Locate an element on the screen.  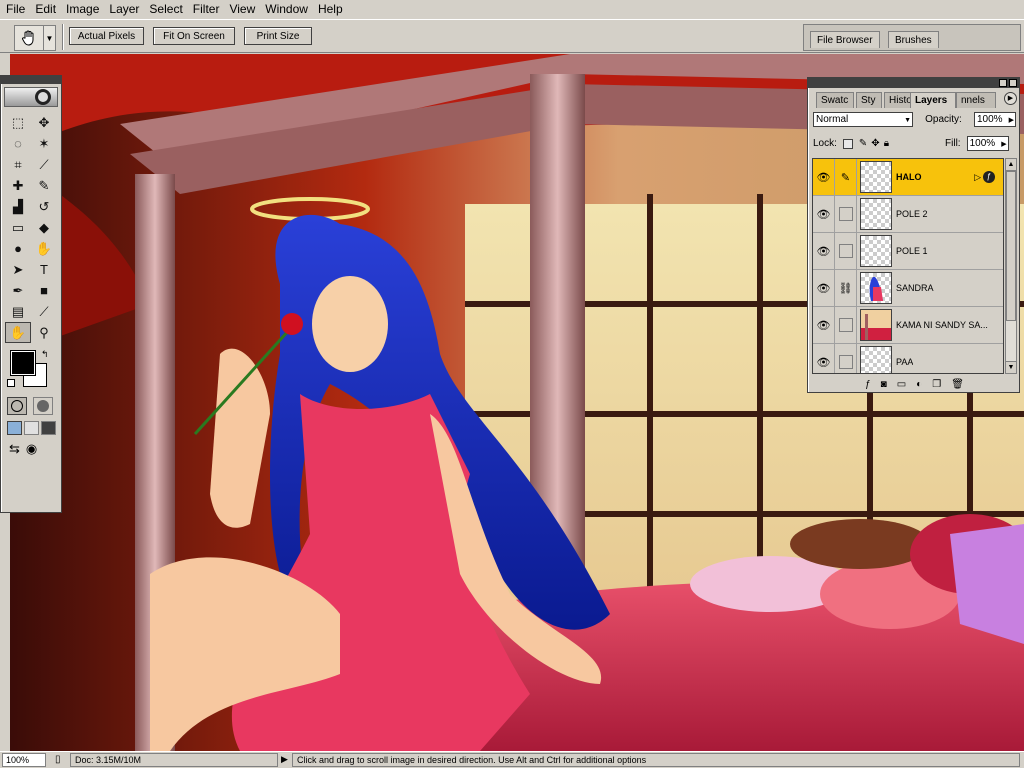
slice-tool-icon: ⟋ is located at coordinates (44, 164).